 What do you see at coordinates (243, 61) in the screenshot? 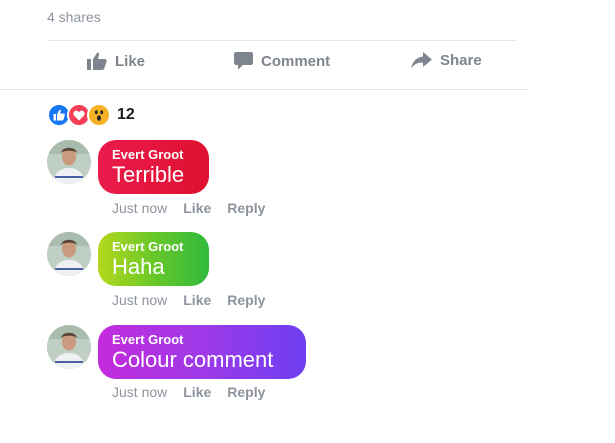
I see `speech-bubble-icon` at bounding box center [243, 61].